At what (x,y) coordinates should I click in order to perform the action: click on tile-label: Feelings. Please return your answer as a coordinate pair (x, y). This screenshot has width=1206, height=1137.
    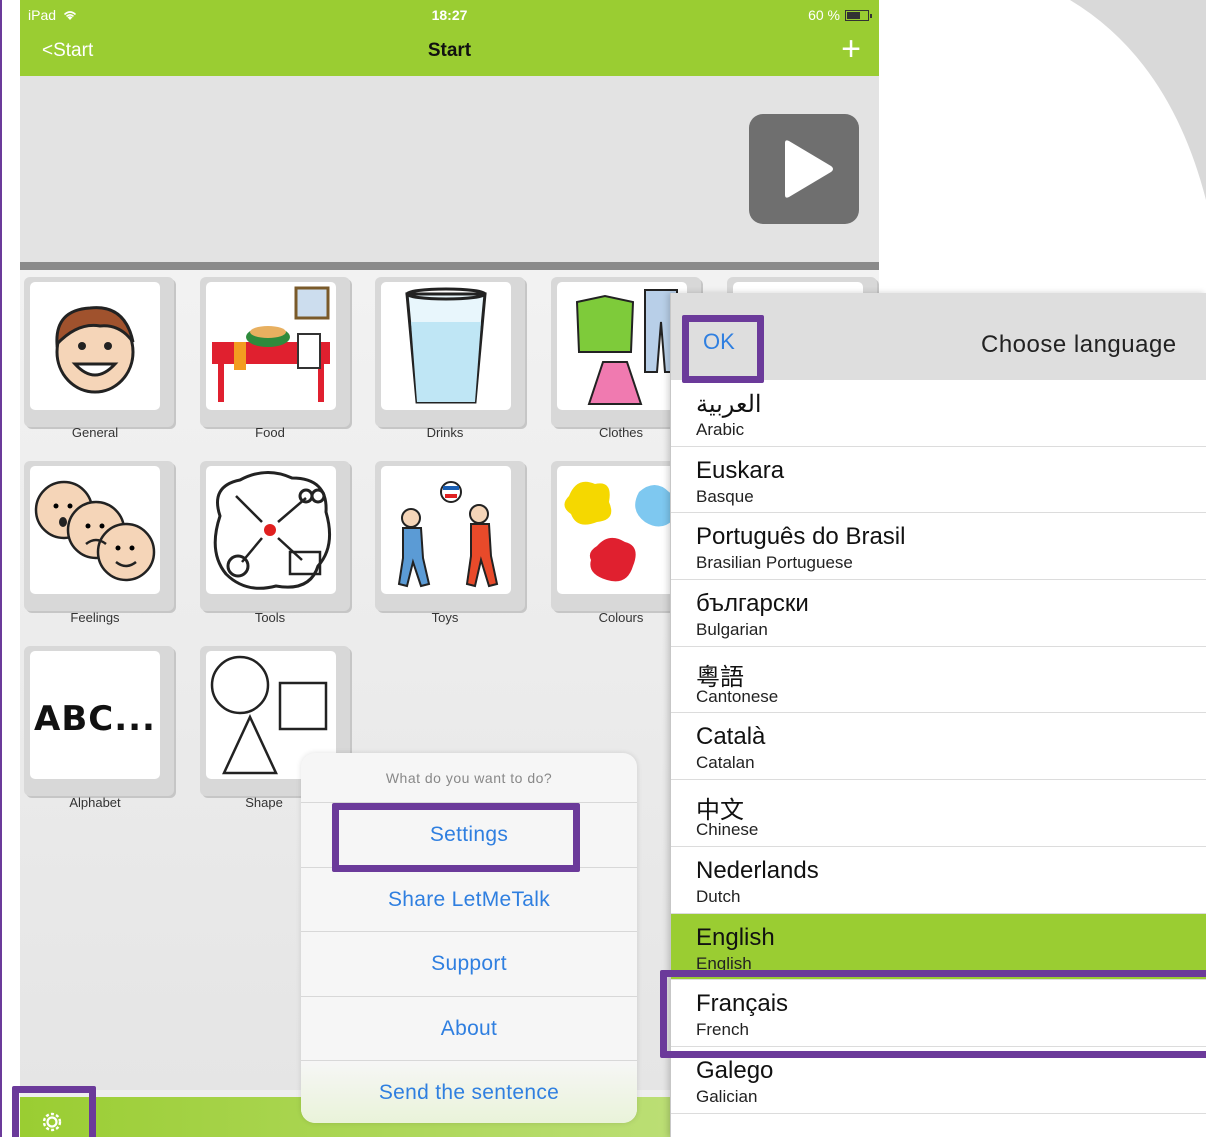
    Looking at the image, I should click on (95, 617).